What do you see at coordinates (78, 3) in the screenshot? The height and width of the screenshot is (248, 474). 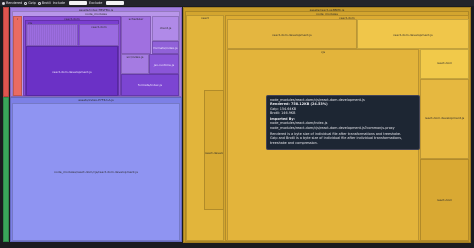 I see `include-input` at bounding box center [78, 3].